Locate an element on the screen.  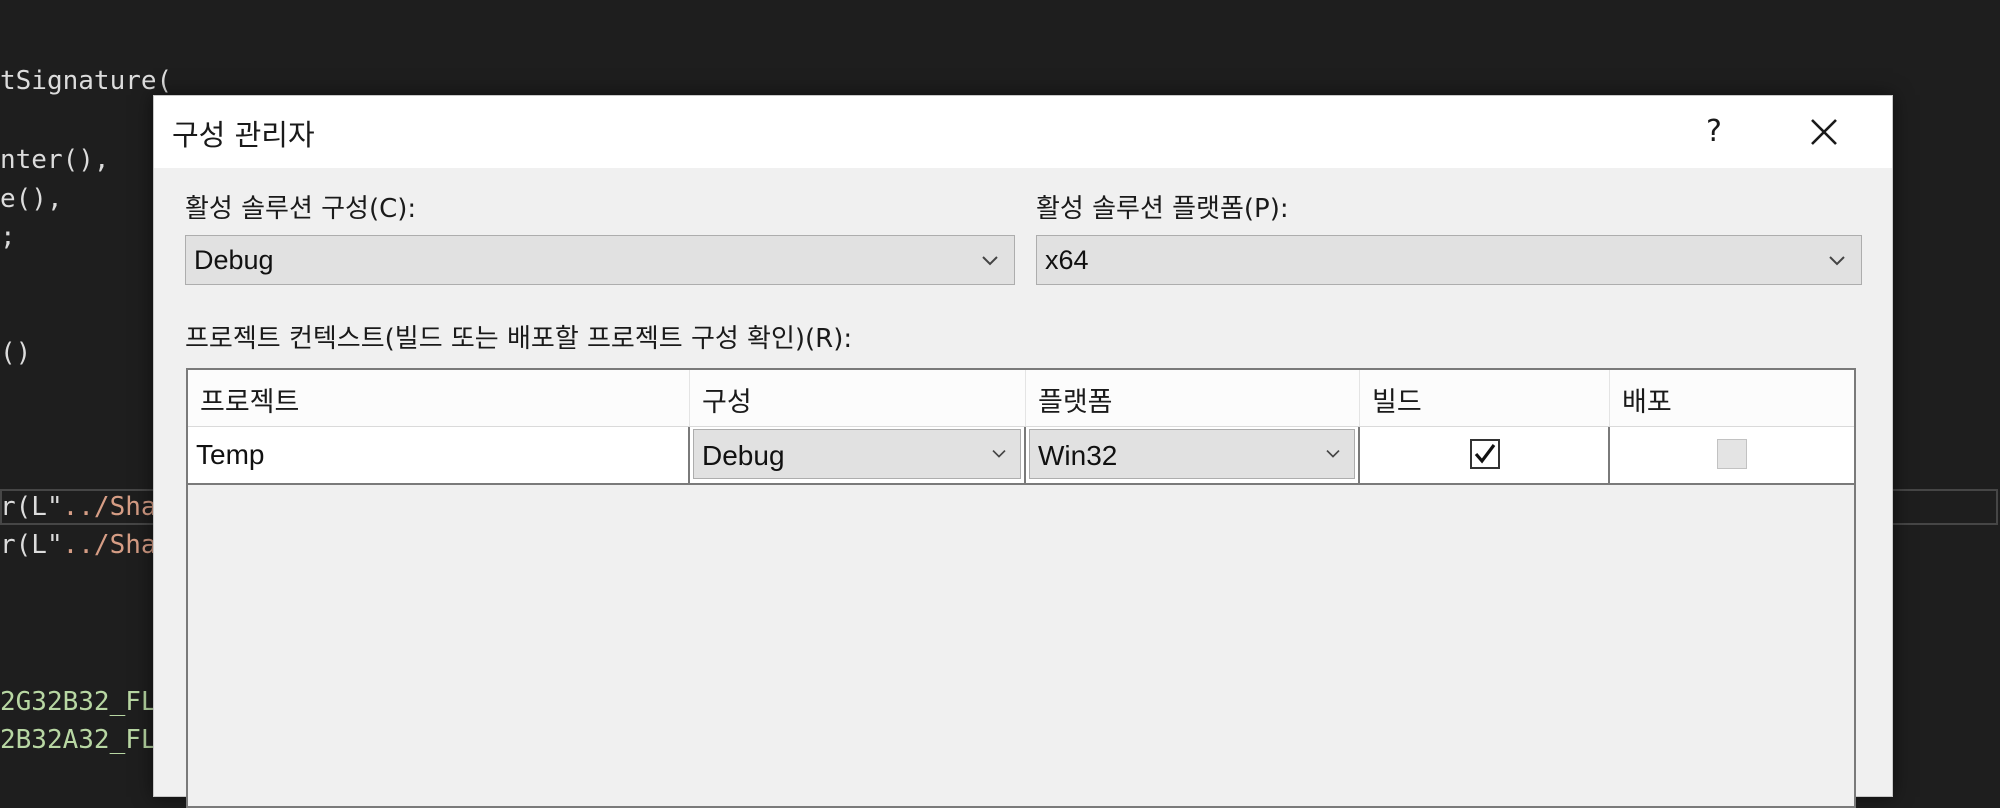
grid-header: 프로젝트 구성 플랫폼 빌드 배포 is located at coordinates (1021, 398).